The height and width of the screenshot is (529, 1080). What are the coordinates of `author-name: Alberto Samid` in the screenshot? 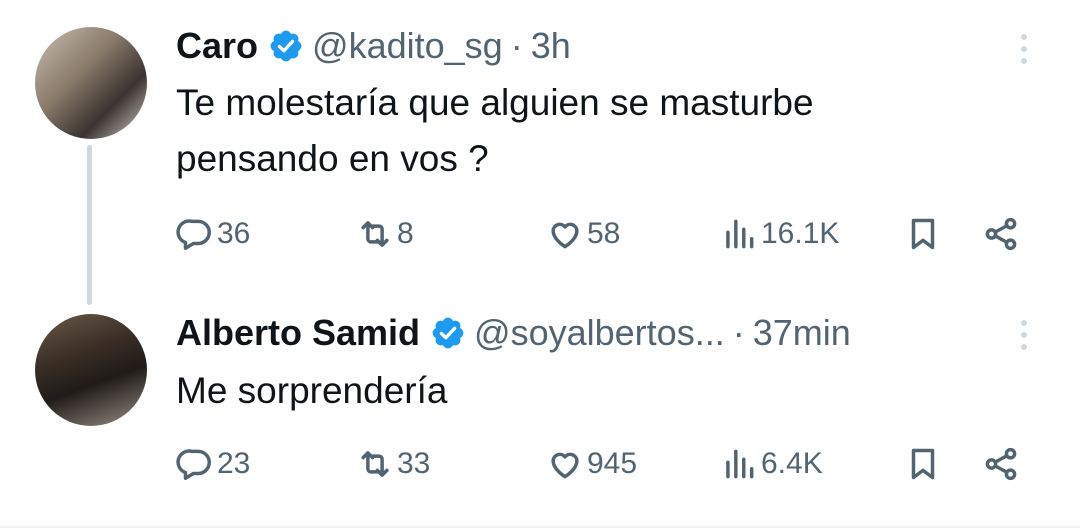 It's located at (298, 333).